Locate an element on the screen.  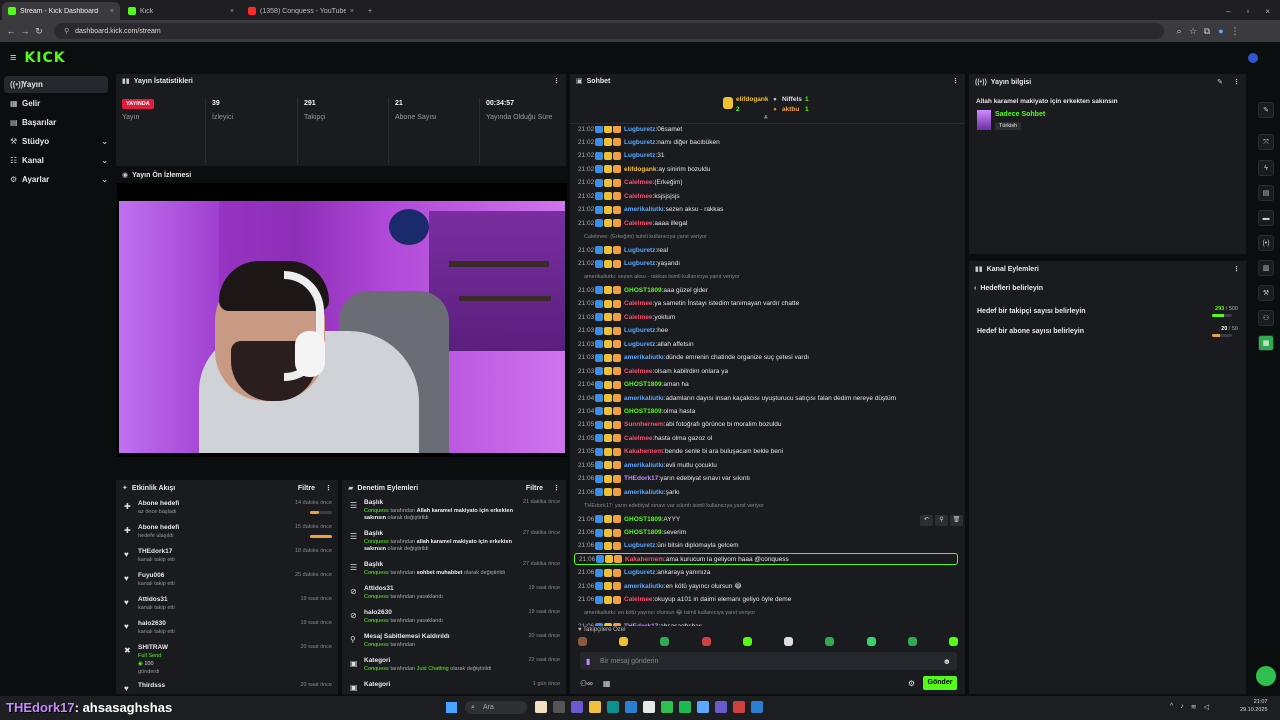
extensions-icon: ⧉ is located at coordinates (1207, 31).